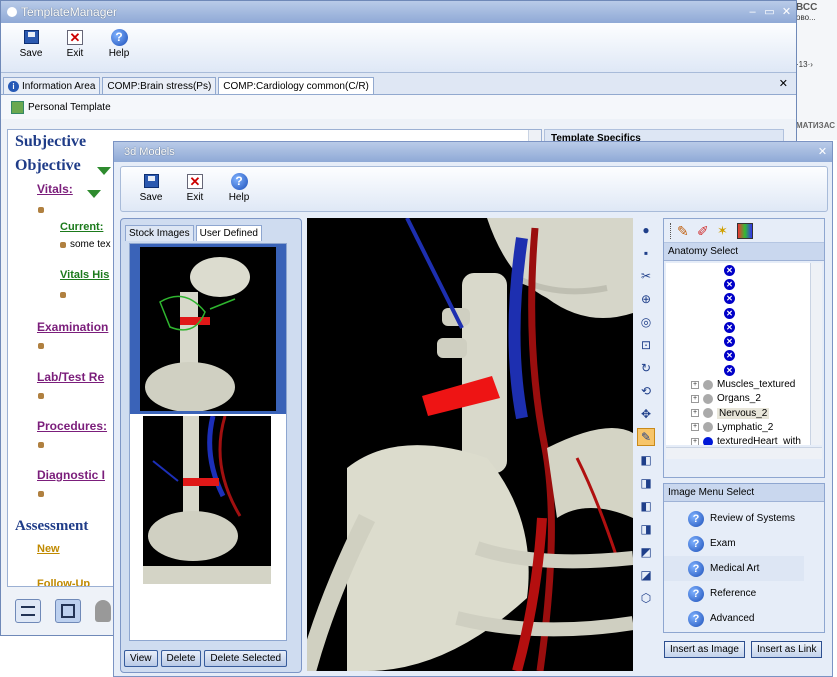  I want to click on cube-right-icon: ◨, so click(646, 529).